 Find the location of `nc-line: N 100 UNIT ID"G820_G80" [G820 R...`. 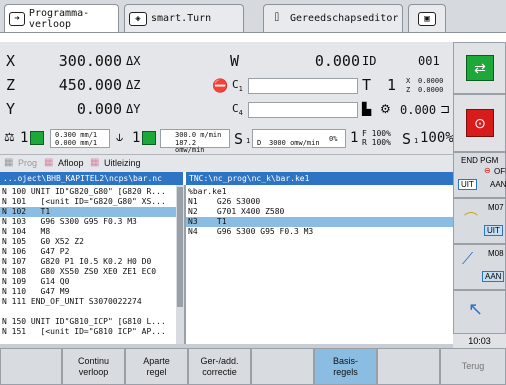

nc-line: N 100 UNIT ID"G820_G80" [G820 R... is located at coordinates (88, 192).